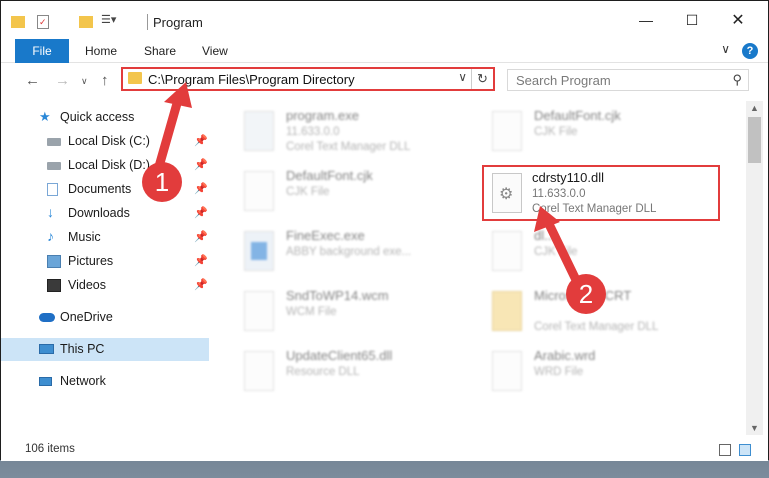 This screenshot has width=769, height=478. I want to click on file-item-updateclient65-dll: UpdateClient65.dll Resource DLL, so click(354, 373).